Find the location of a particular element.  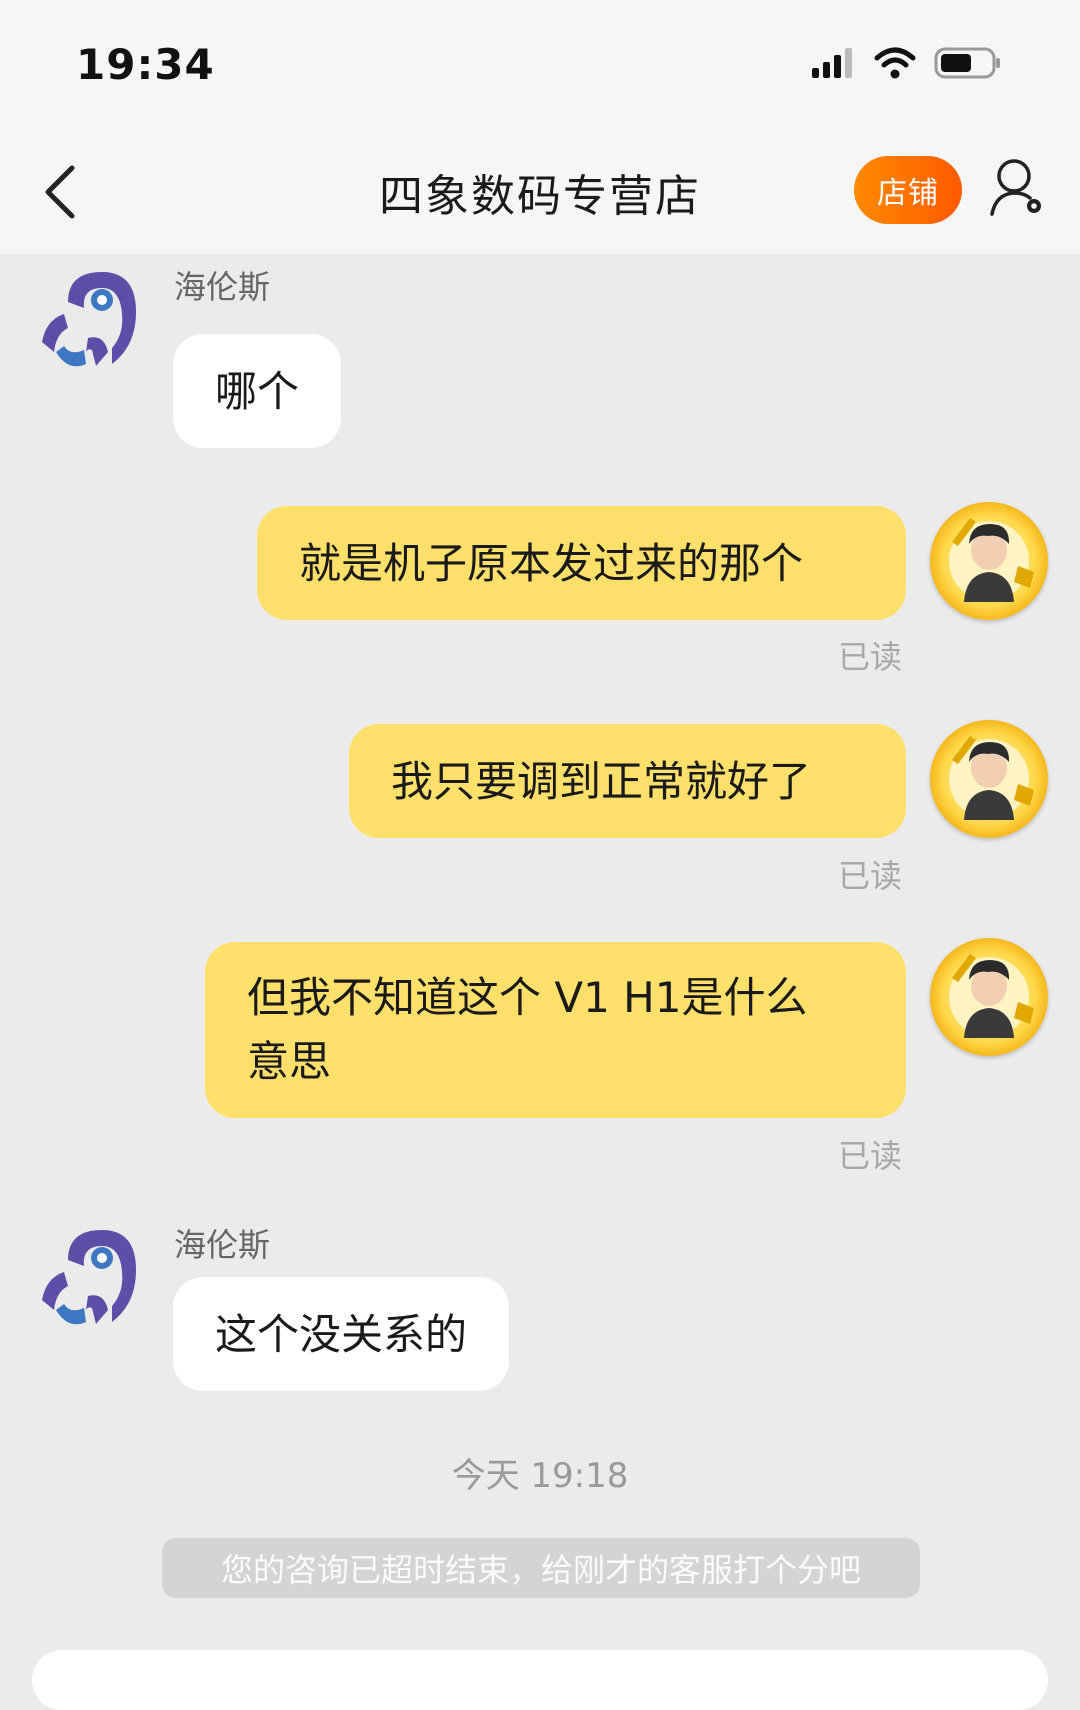

outgoing-message-bubble: 我只要调到正常就好了 is located at coordinates (627, 781).